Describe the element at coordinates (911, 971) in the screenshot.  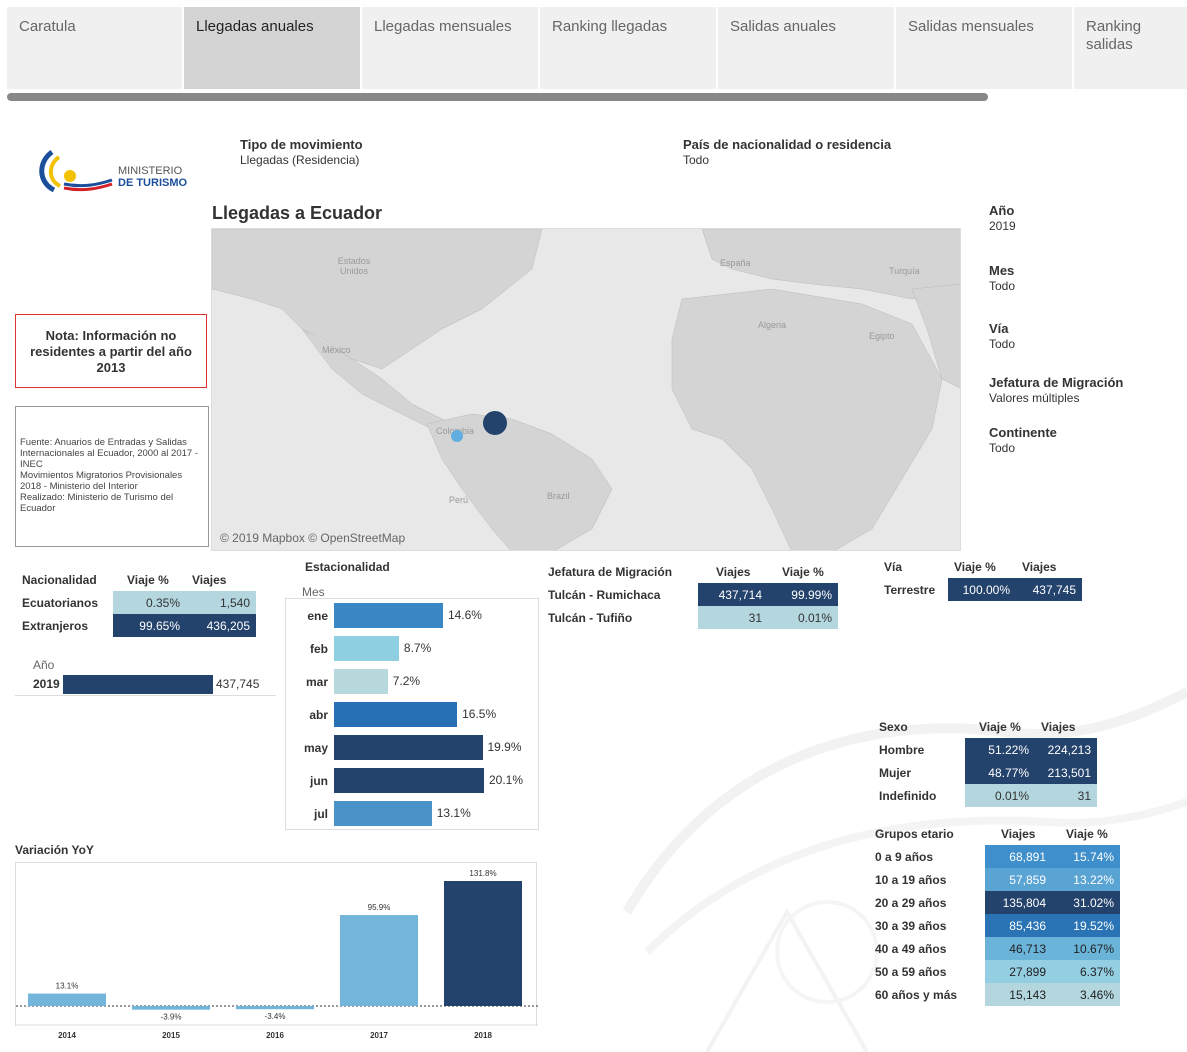
I see `row-label: 50 a 59 años` at that location.